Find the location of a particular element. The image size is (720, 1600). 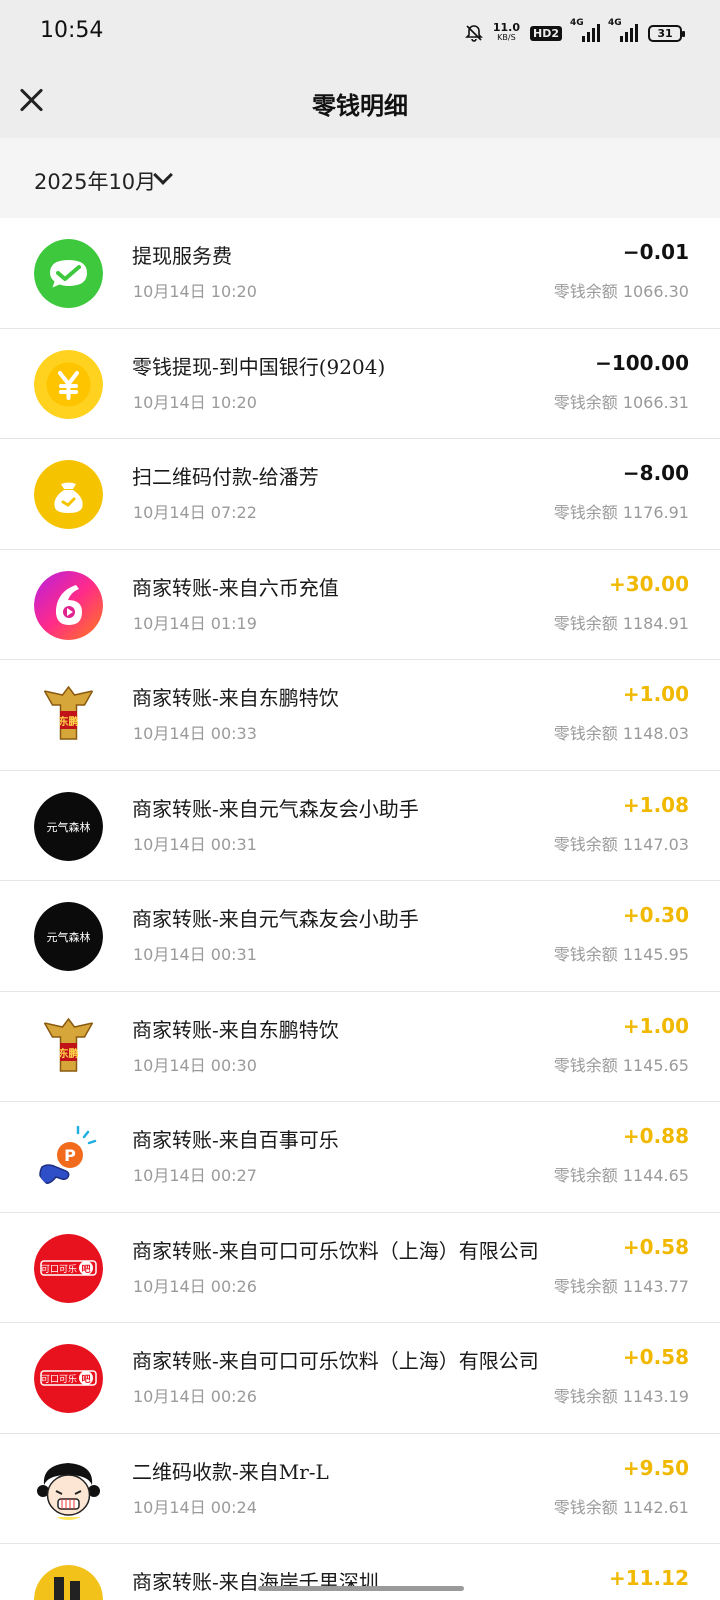

hd-voice-icon: HD2 is located at coordinates (546, 33).